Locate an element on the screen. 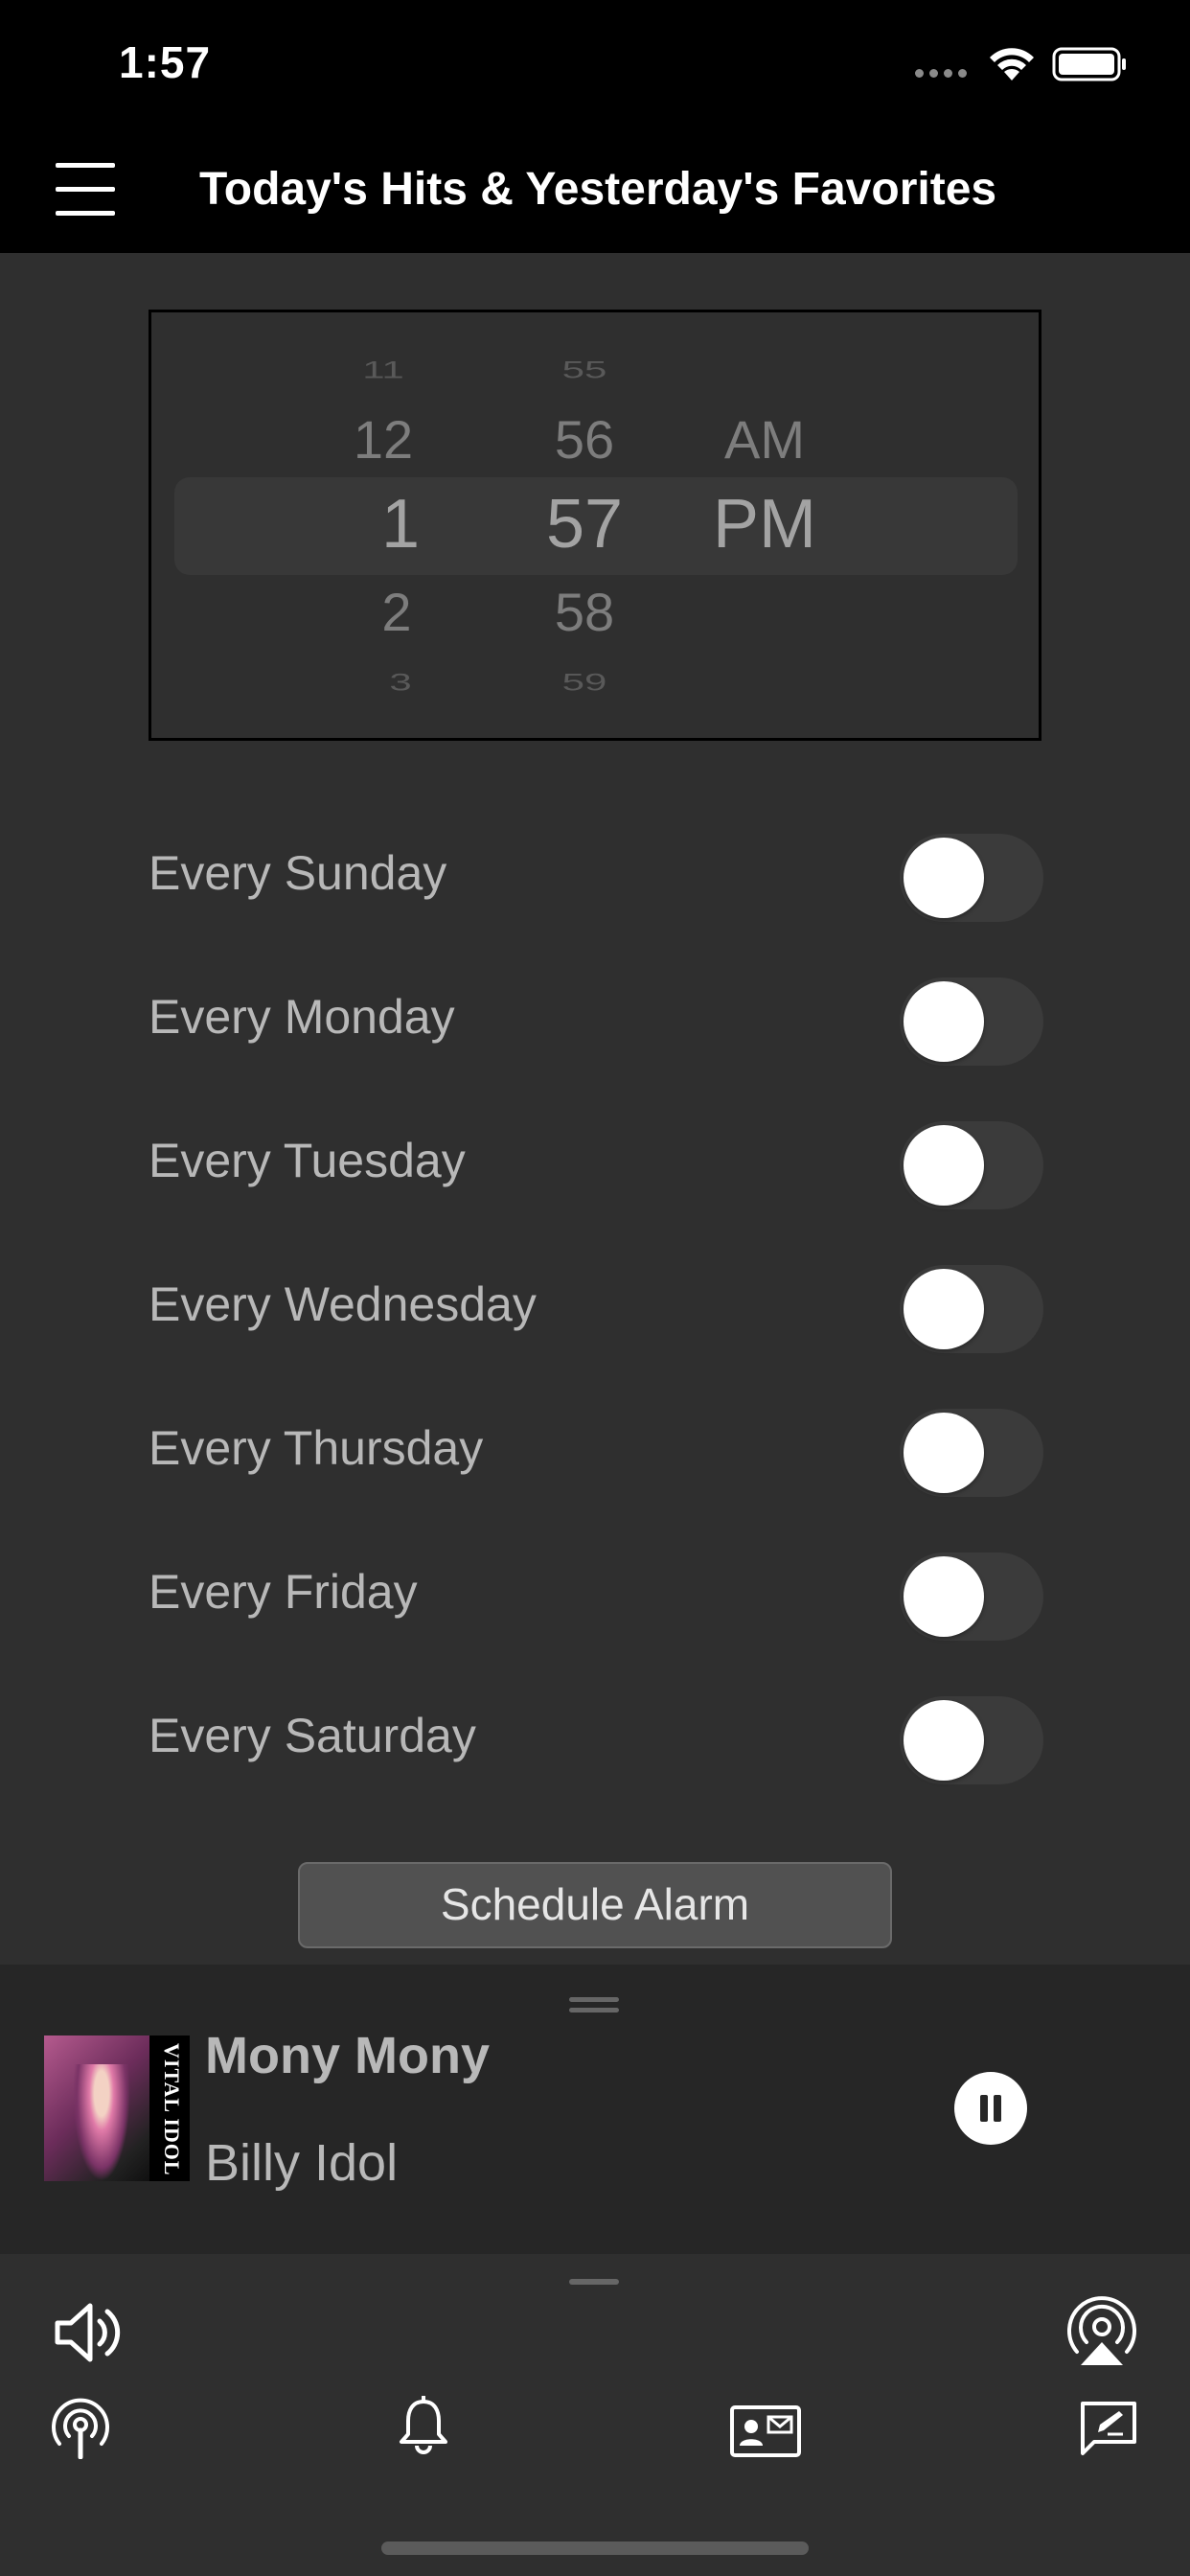  toggle-saturday is located at coordinates (972, 1740).